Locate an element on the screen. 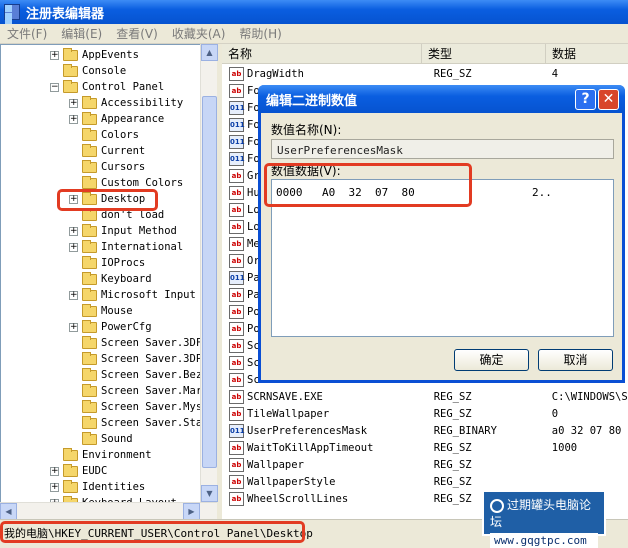  list-item: ab WaitToKillAppTimeout REG_SZ 1000 is located at coordinates (425, 447).